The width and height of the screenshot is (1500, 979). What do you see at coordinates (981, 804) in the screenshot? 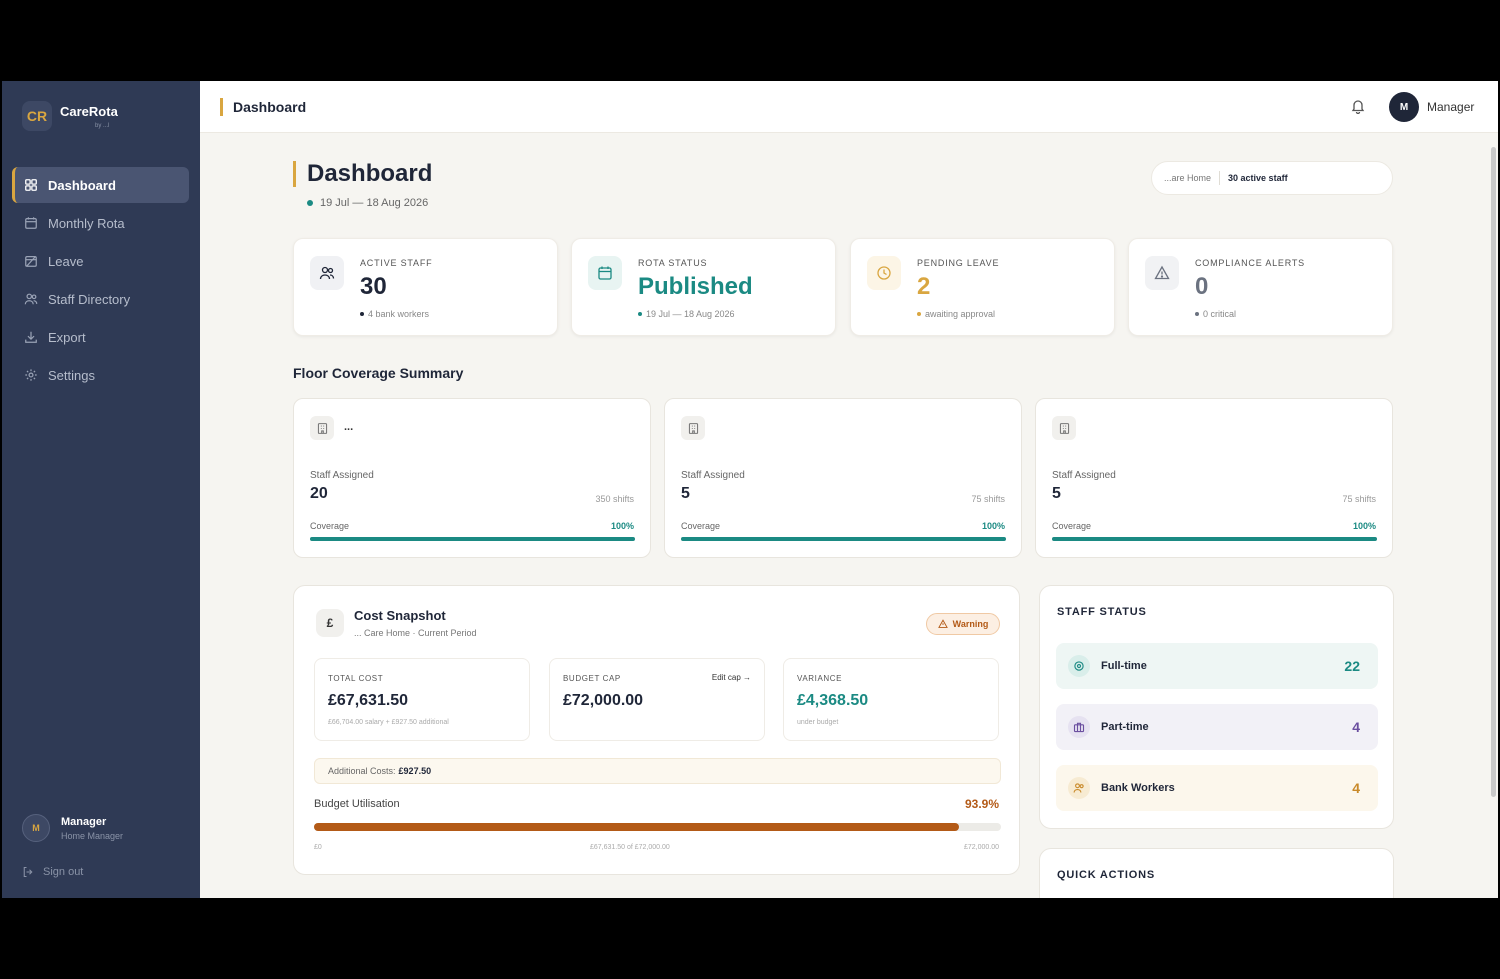
I see `budget-utilisation-percent: 93.9%` at bounding box center [981, 804].